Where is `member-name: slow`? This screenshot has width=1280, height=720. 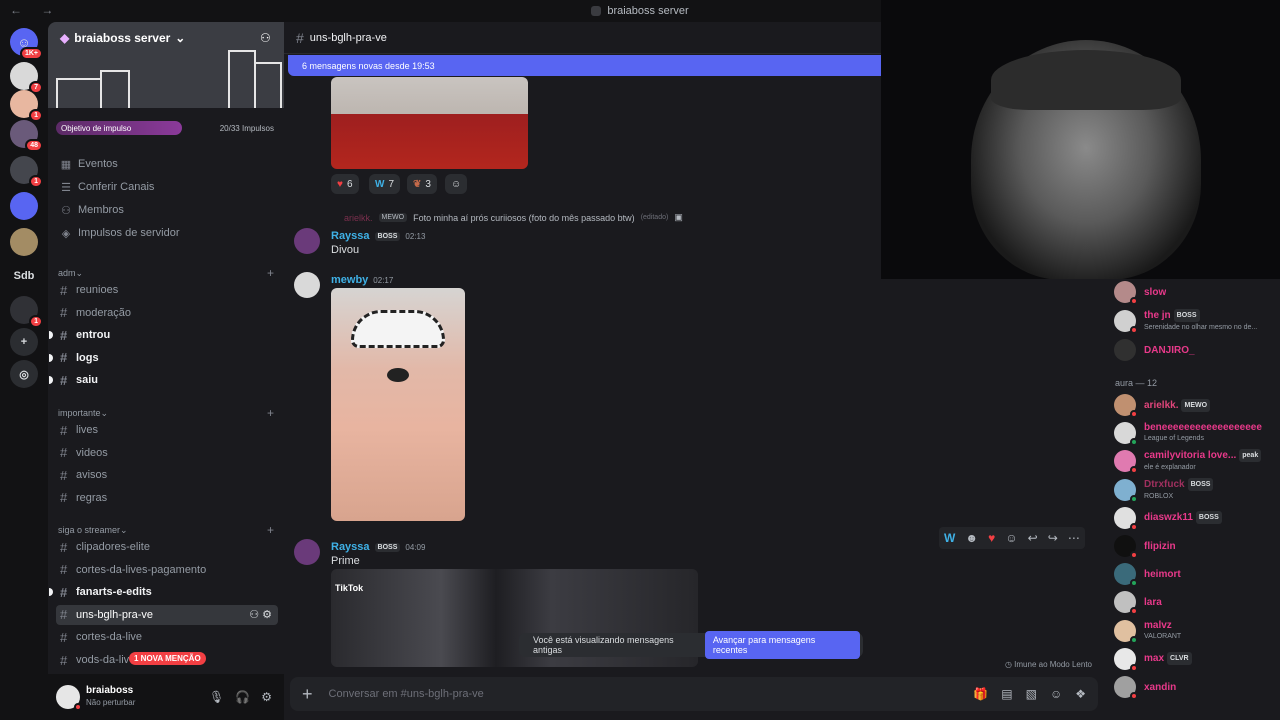
member-name: slow is located at coordinates (1155, 292).